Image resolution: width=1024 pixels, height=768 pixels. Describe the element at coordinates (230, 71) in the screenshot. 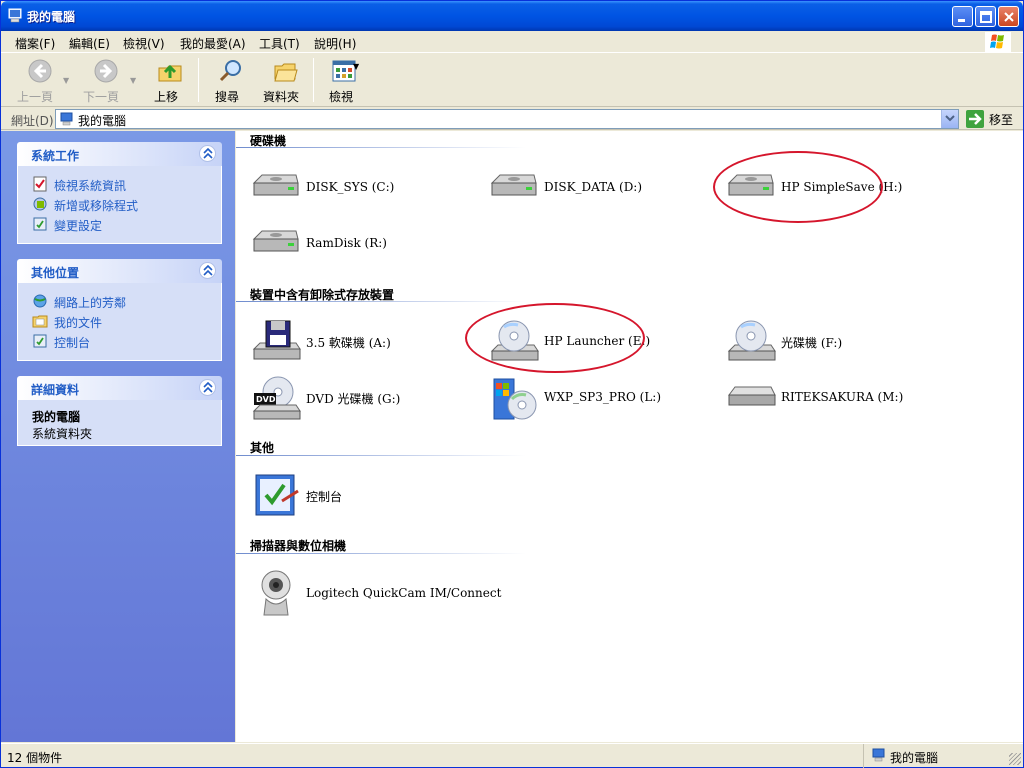

I see `search-icon` at that location.